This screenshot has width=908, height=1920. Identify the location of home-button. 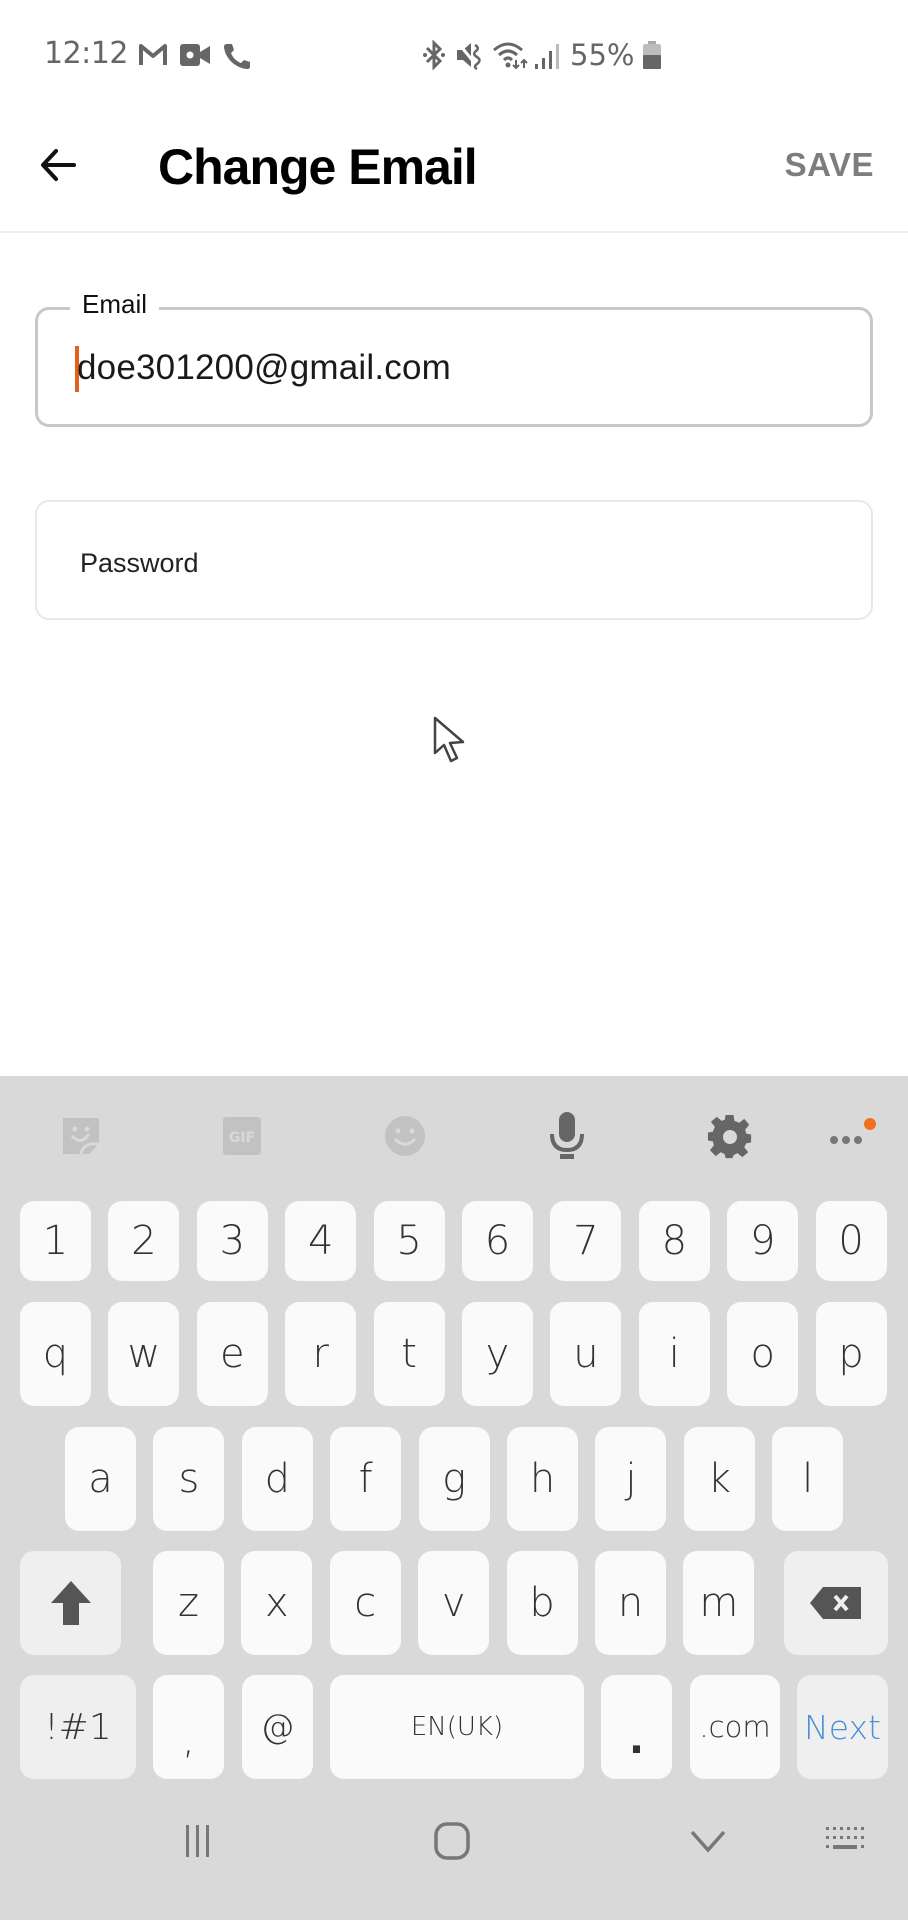
(452, 1841).